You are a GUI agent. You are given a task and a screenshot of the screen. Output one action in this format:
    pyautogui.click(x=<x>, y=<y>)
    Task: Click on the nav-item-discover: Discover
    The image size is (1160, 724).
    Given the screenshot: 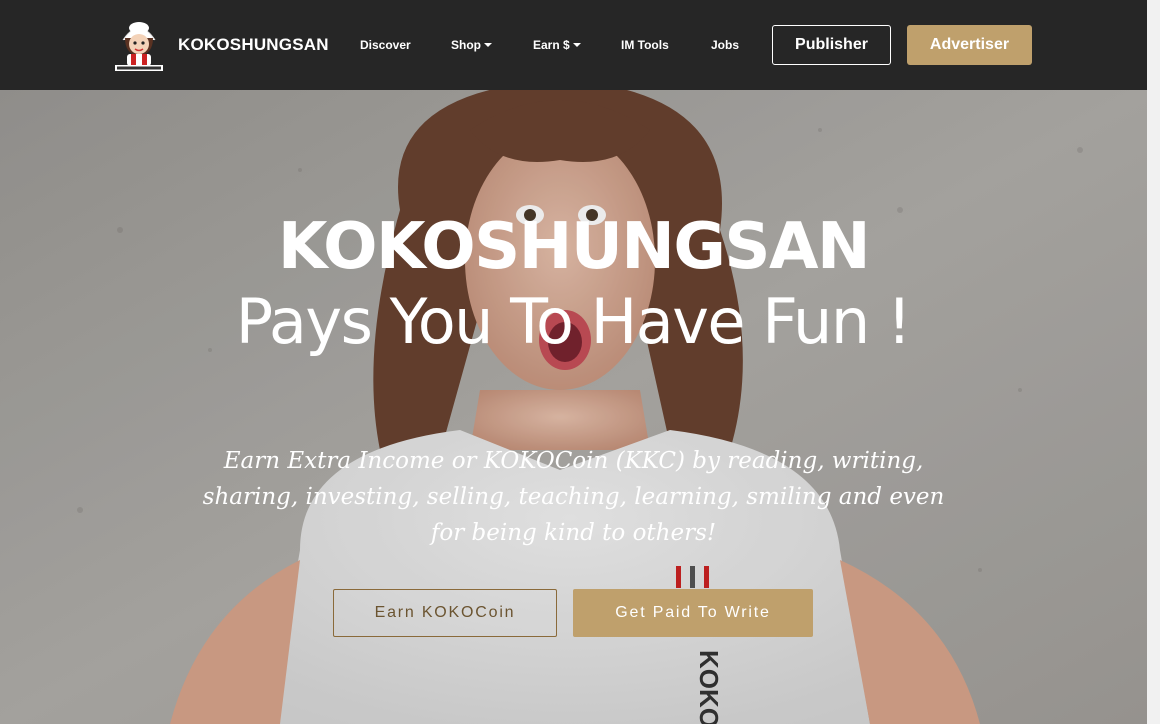 What is the action you would take?
    pyautogui.click(x=385, y=45)
    